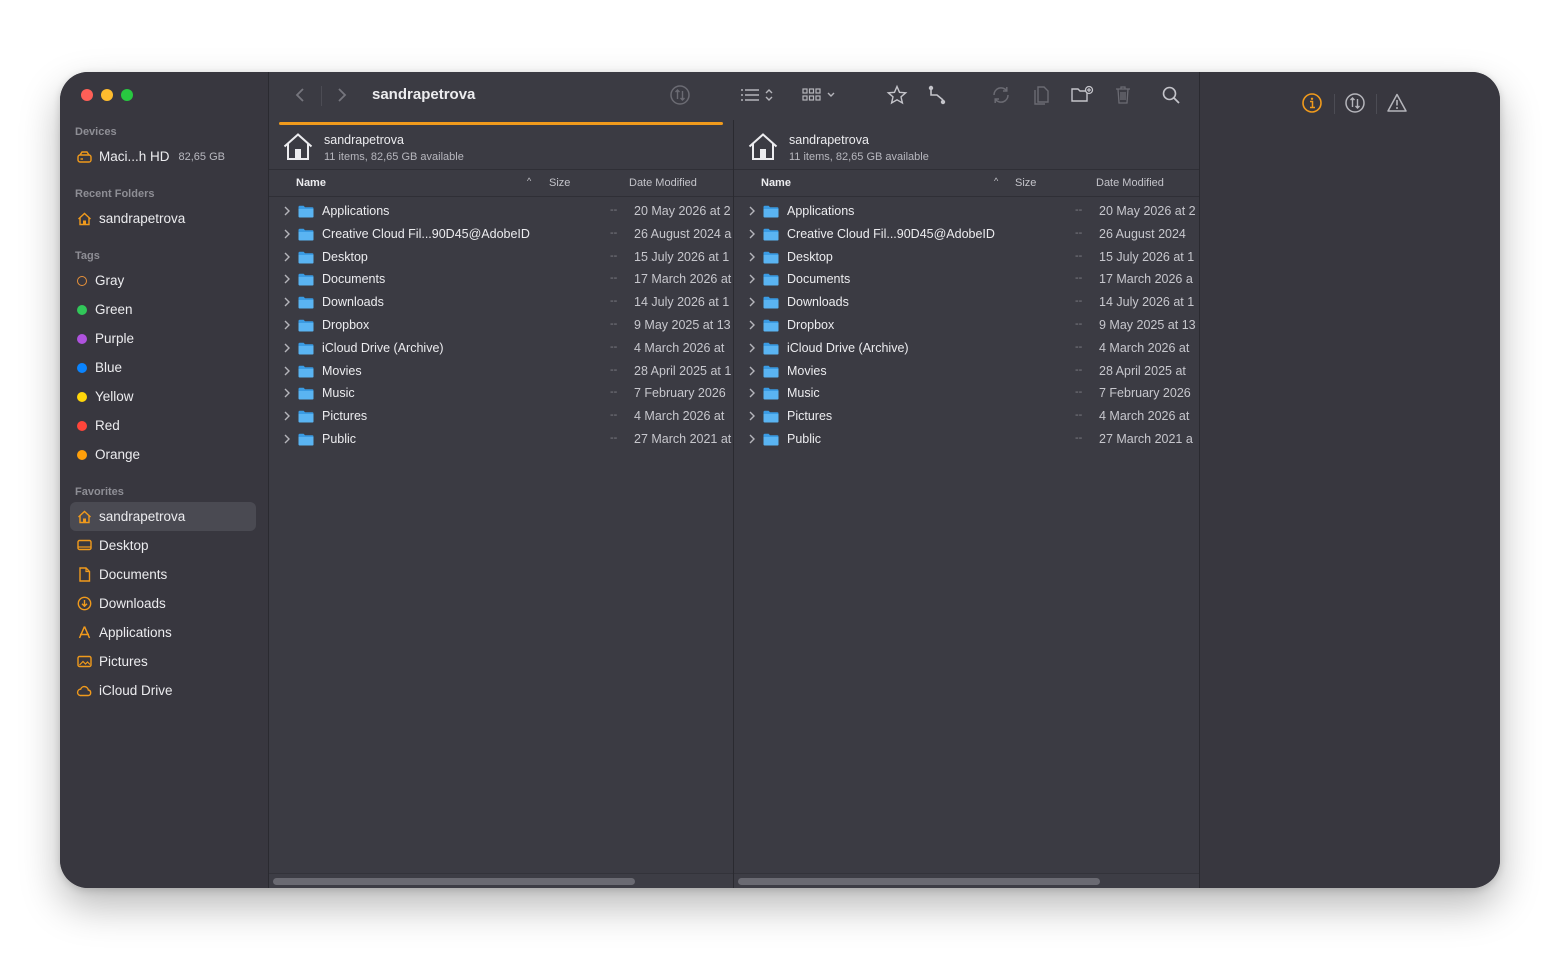 The height and width of the screenshot is (968, 1560). What do you see at coordinates (163, 156) in the screenshot?
I see `sidebar-item-device: Maci...h HD 82,65 GB` at bounding box center [163, 156].